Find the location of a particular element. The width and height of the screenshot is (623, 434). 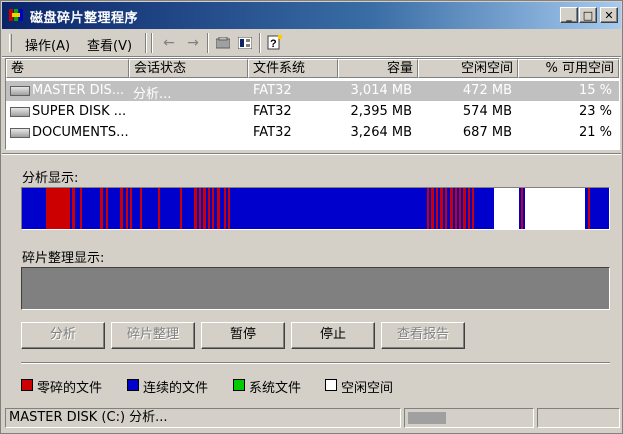

free-space: 574 MB is located at coordinates (487, 111).